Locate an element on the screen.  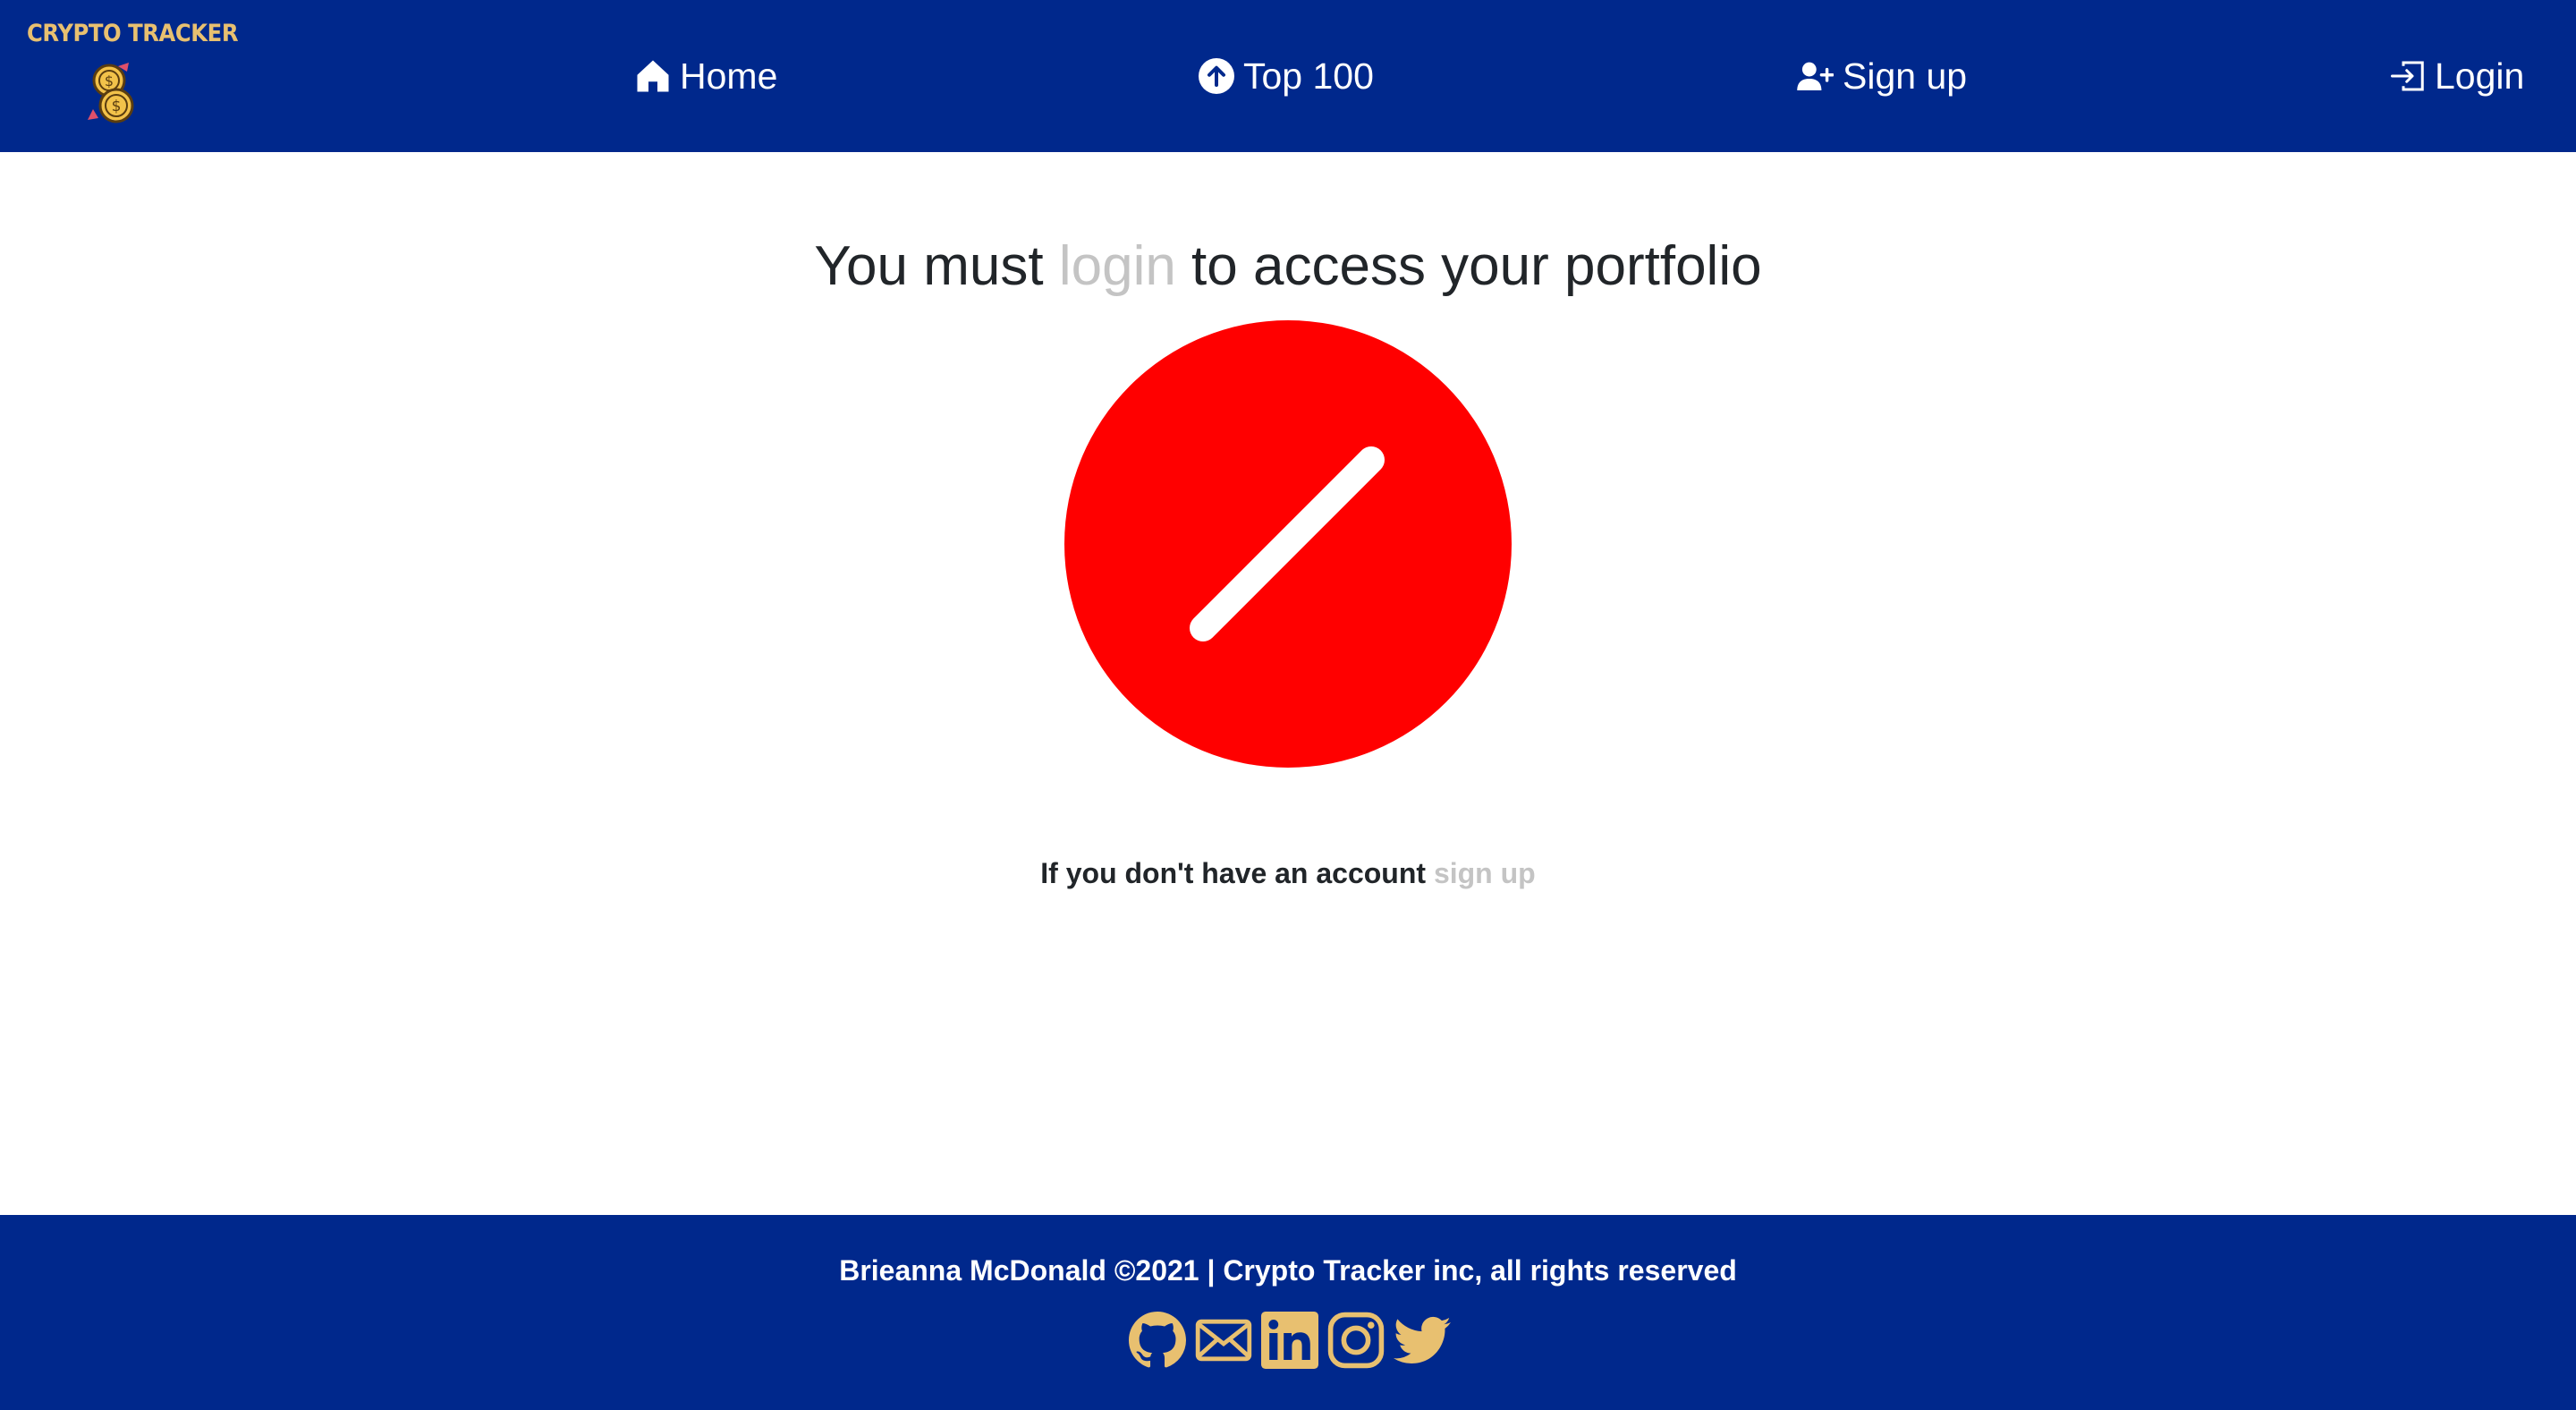
page-title: You must login to access your portfolio is located at coordinates (1288, 266).